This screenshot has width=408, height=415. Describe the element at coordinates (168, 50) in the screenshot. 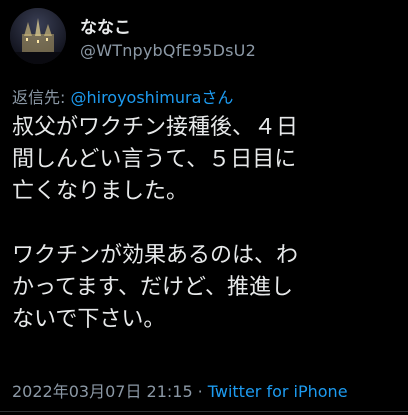

I see `user-handle: @WTnpybQfE95DsU2` at that location.